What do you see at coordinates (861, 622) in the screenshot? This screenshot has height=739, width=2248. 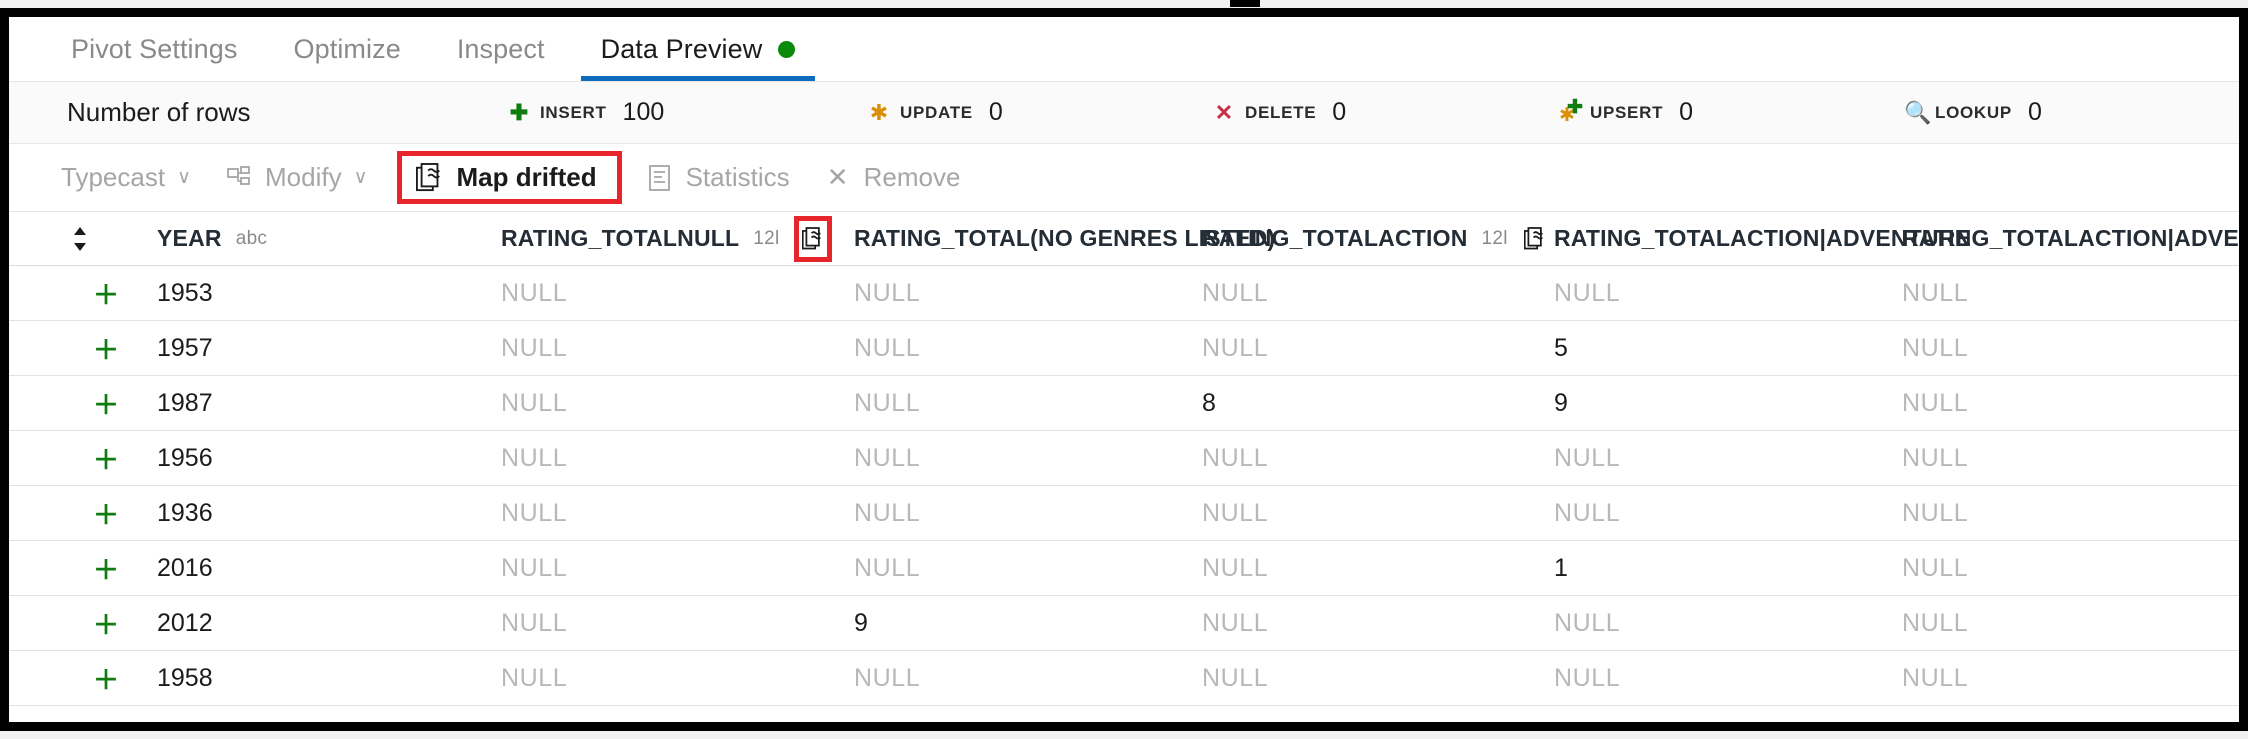 I see `cell-rating-total-no-genres: 9` at bounding box center [861, 622].